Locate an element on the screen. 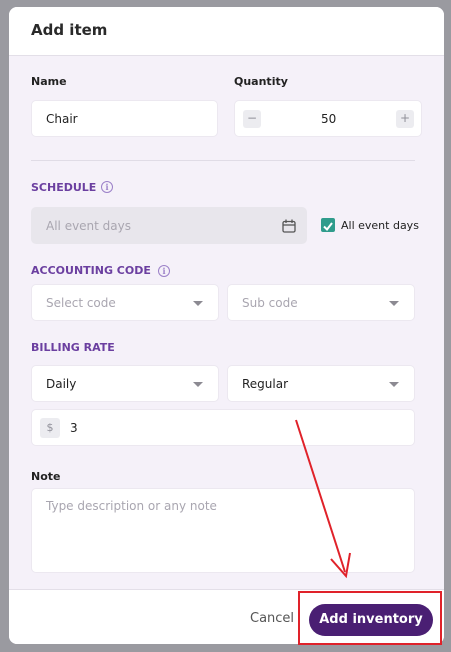  annotation-arrow is located at coordinates (323, 499).